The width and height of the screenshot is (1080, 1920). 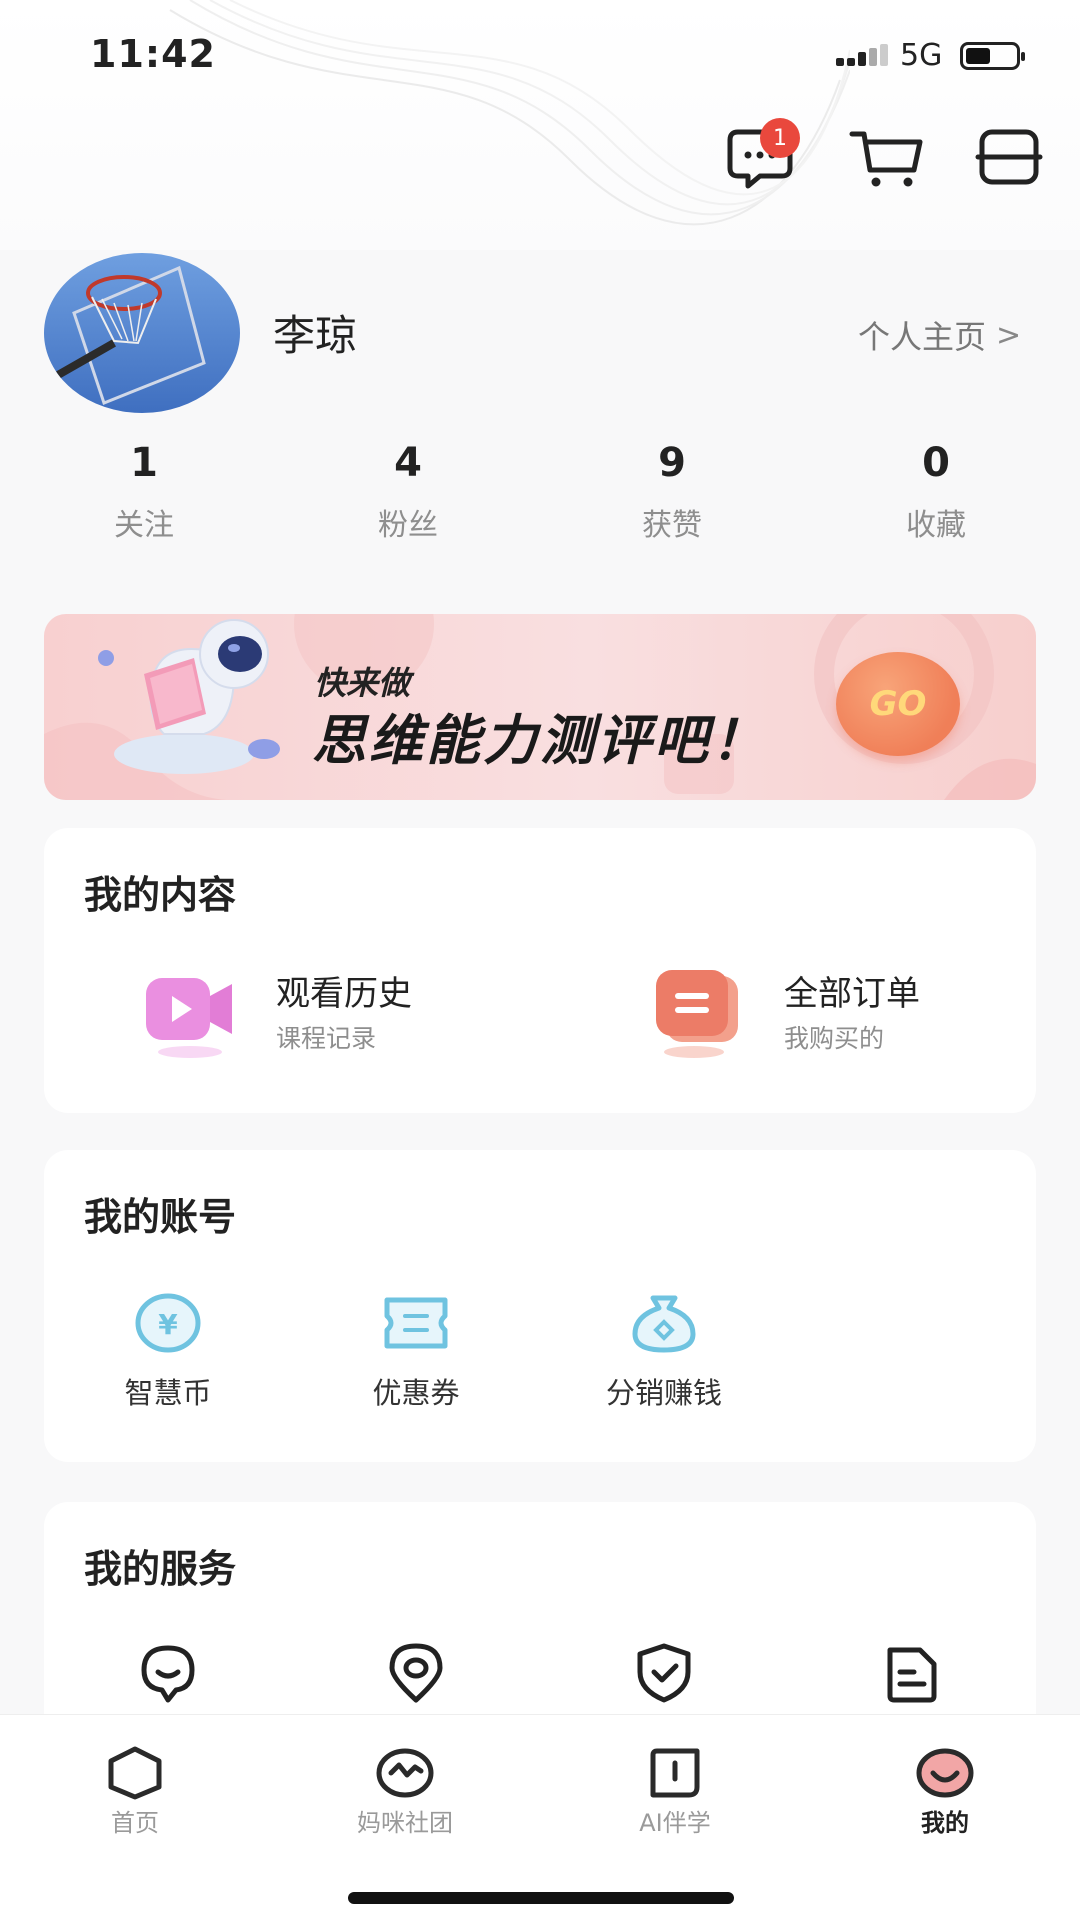 I want to click on location-icon, so click(x=416, y=1673).